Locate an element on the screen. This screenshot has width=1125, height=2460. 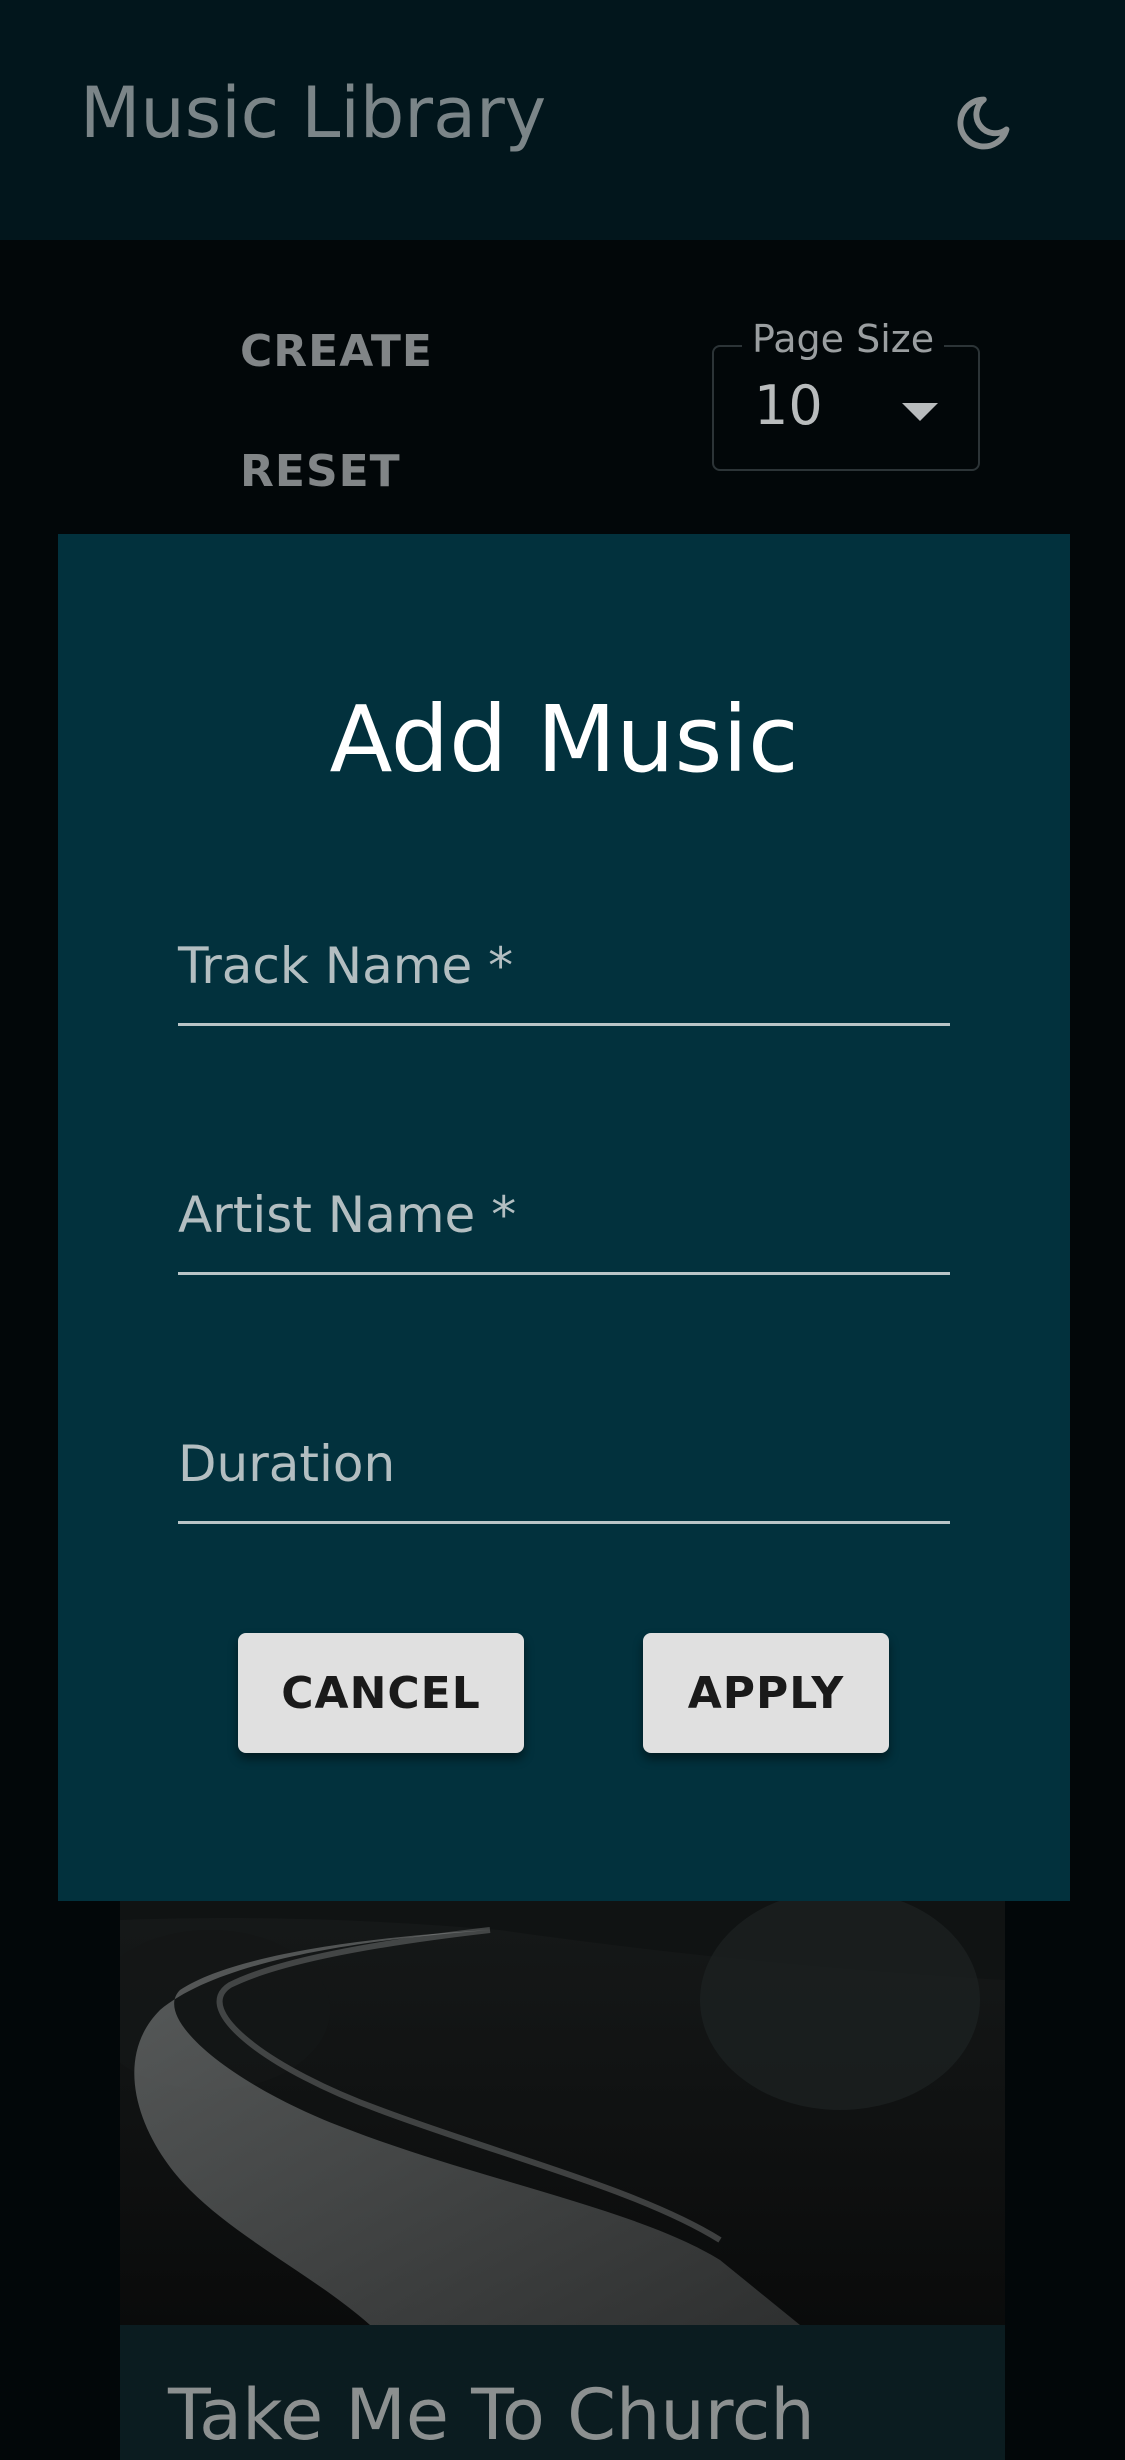
track-name-input is located at coordinates (564, 987).